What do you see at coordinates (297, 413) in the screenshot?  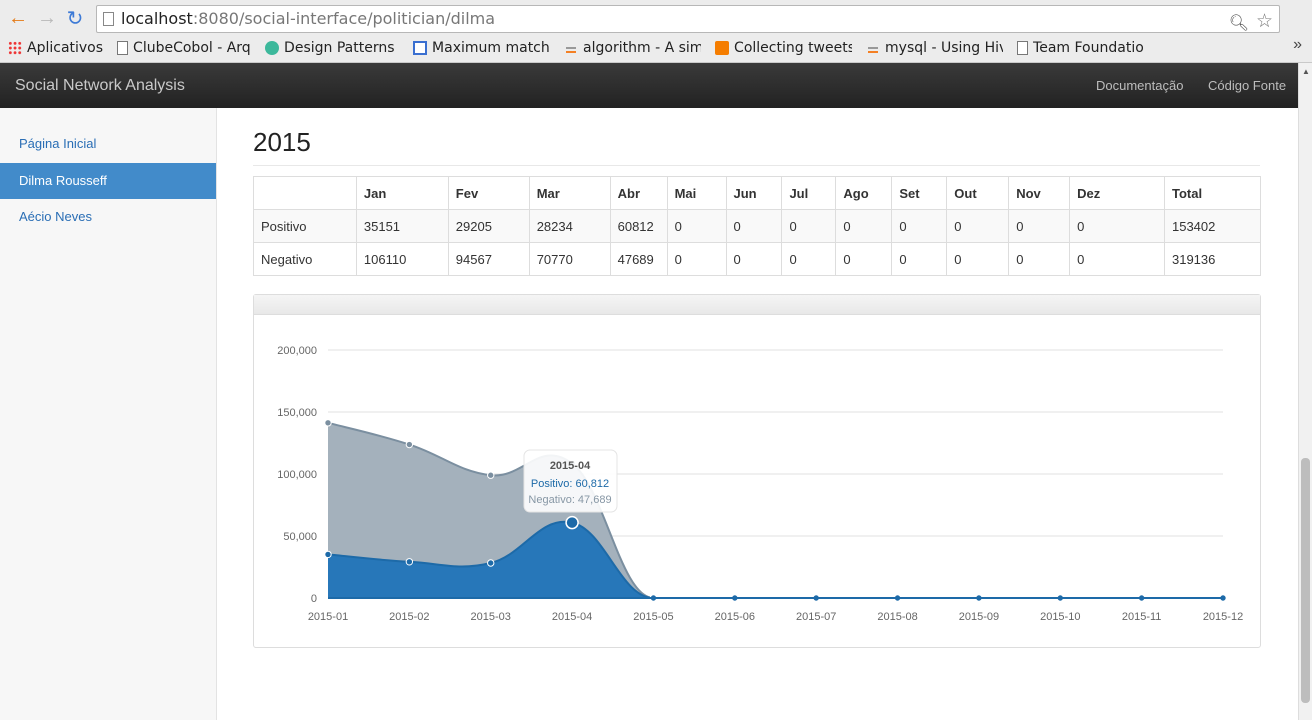 I see `y-tick-label: 150,000` at bounding box center [297, 413].